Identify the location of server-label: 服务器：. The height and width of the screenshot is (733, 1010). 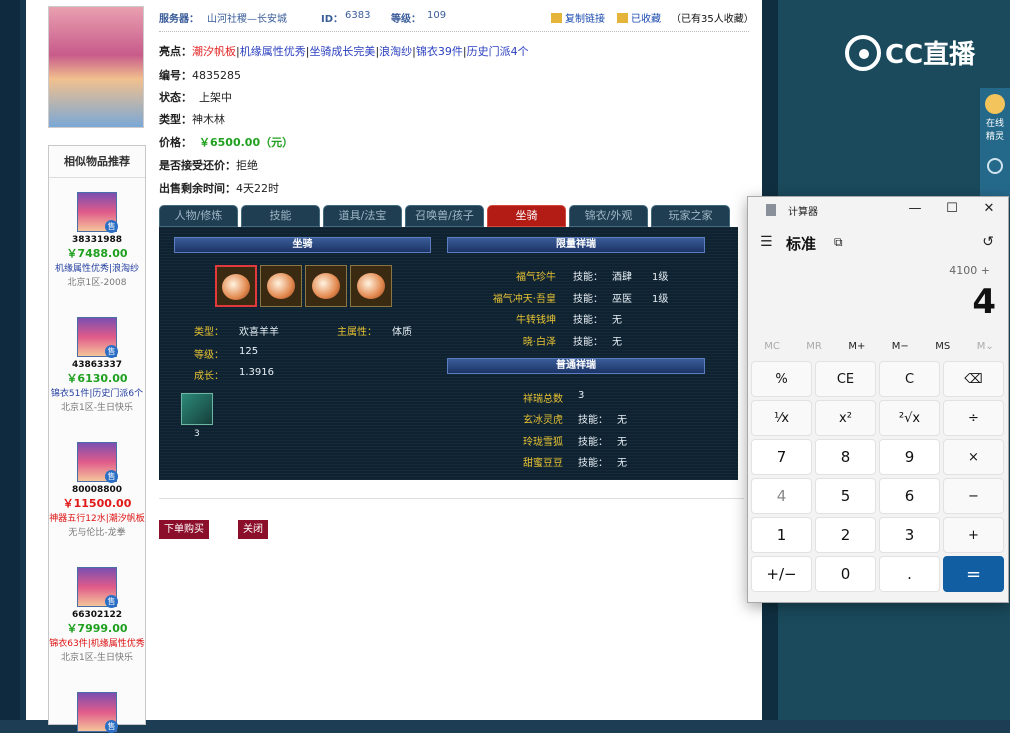
(179, 19).